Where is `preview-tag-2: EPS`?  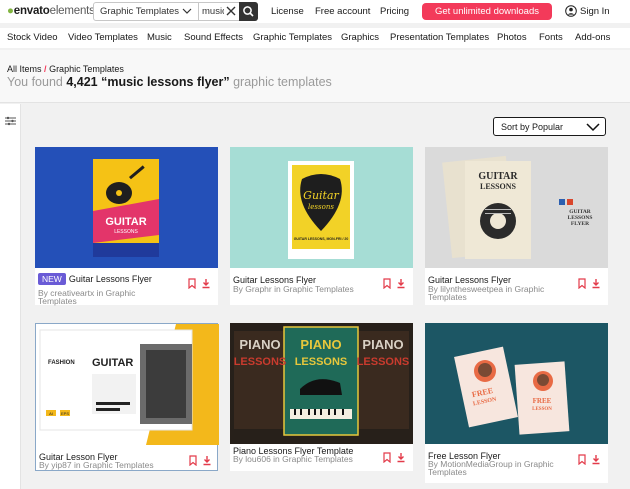
preview-tag-2: EPS is located at coordinates (65, 413).